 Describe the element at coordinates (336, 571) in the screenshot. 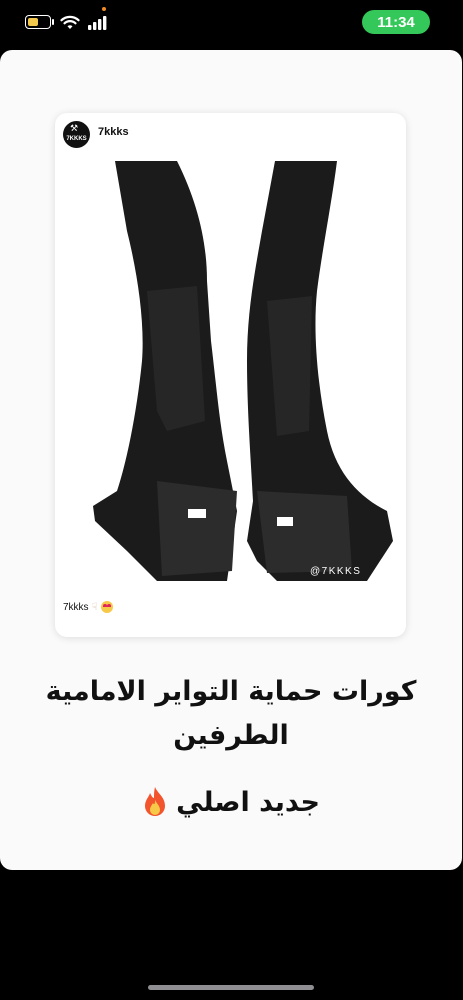

I see `watermark: @7KKKS` at that location.